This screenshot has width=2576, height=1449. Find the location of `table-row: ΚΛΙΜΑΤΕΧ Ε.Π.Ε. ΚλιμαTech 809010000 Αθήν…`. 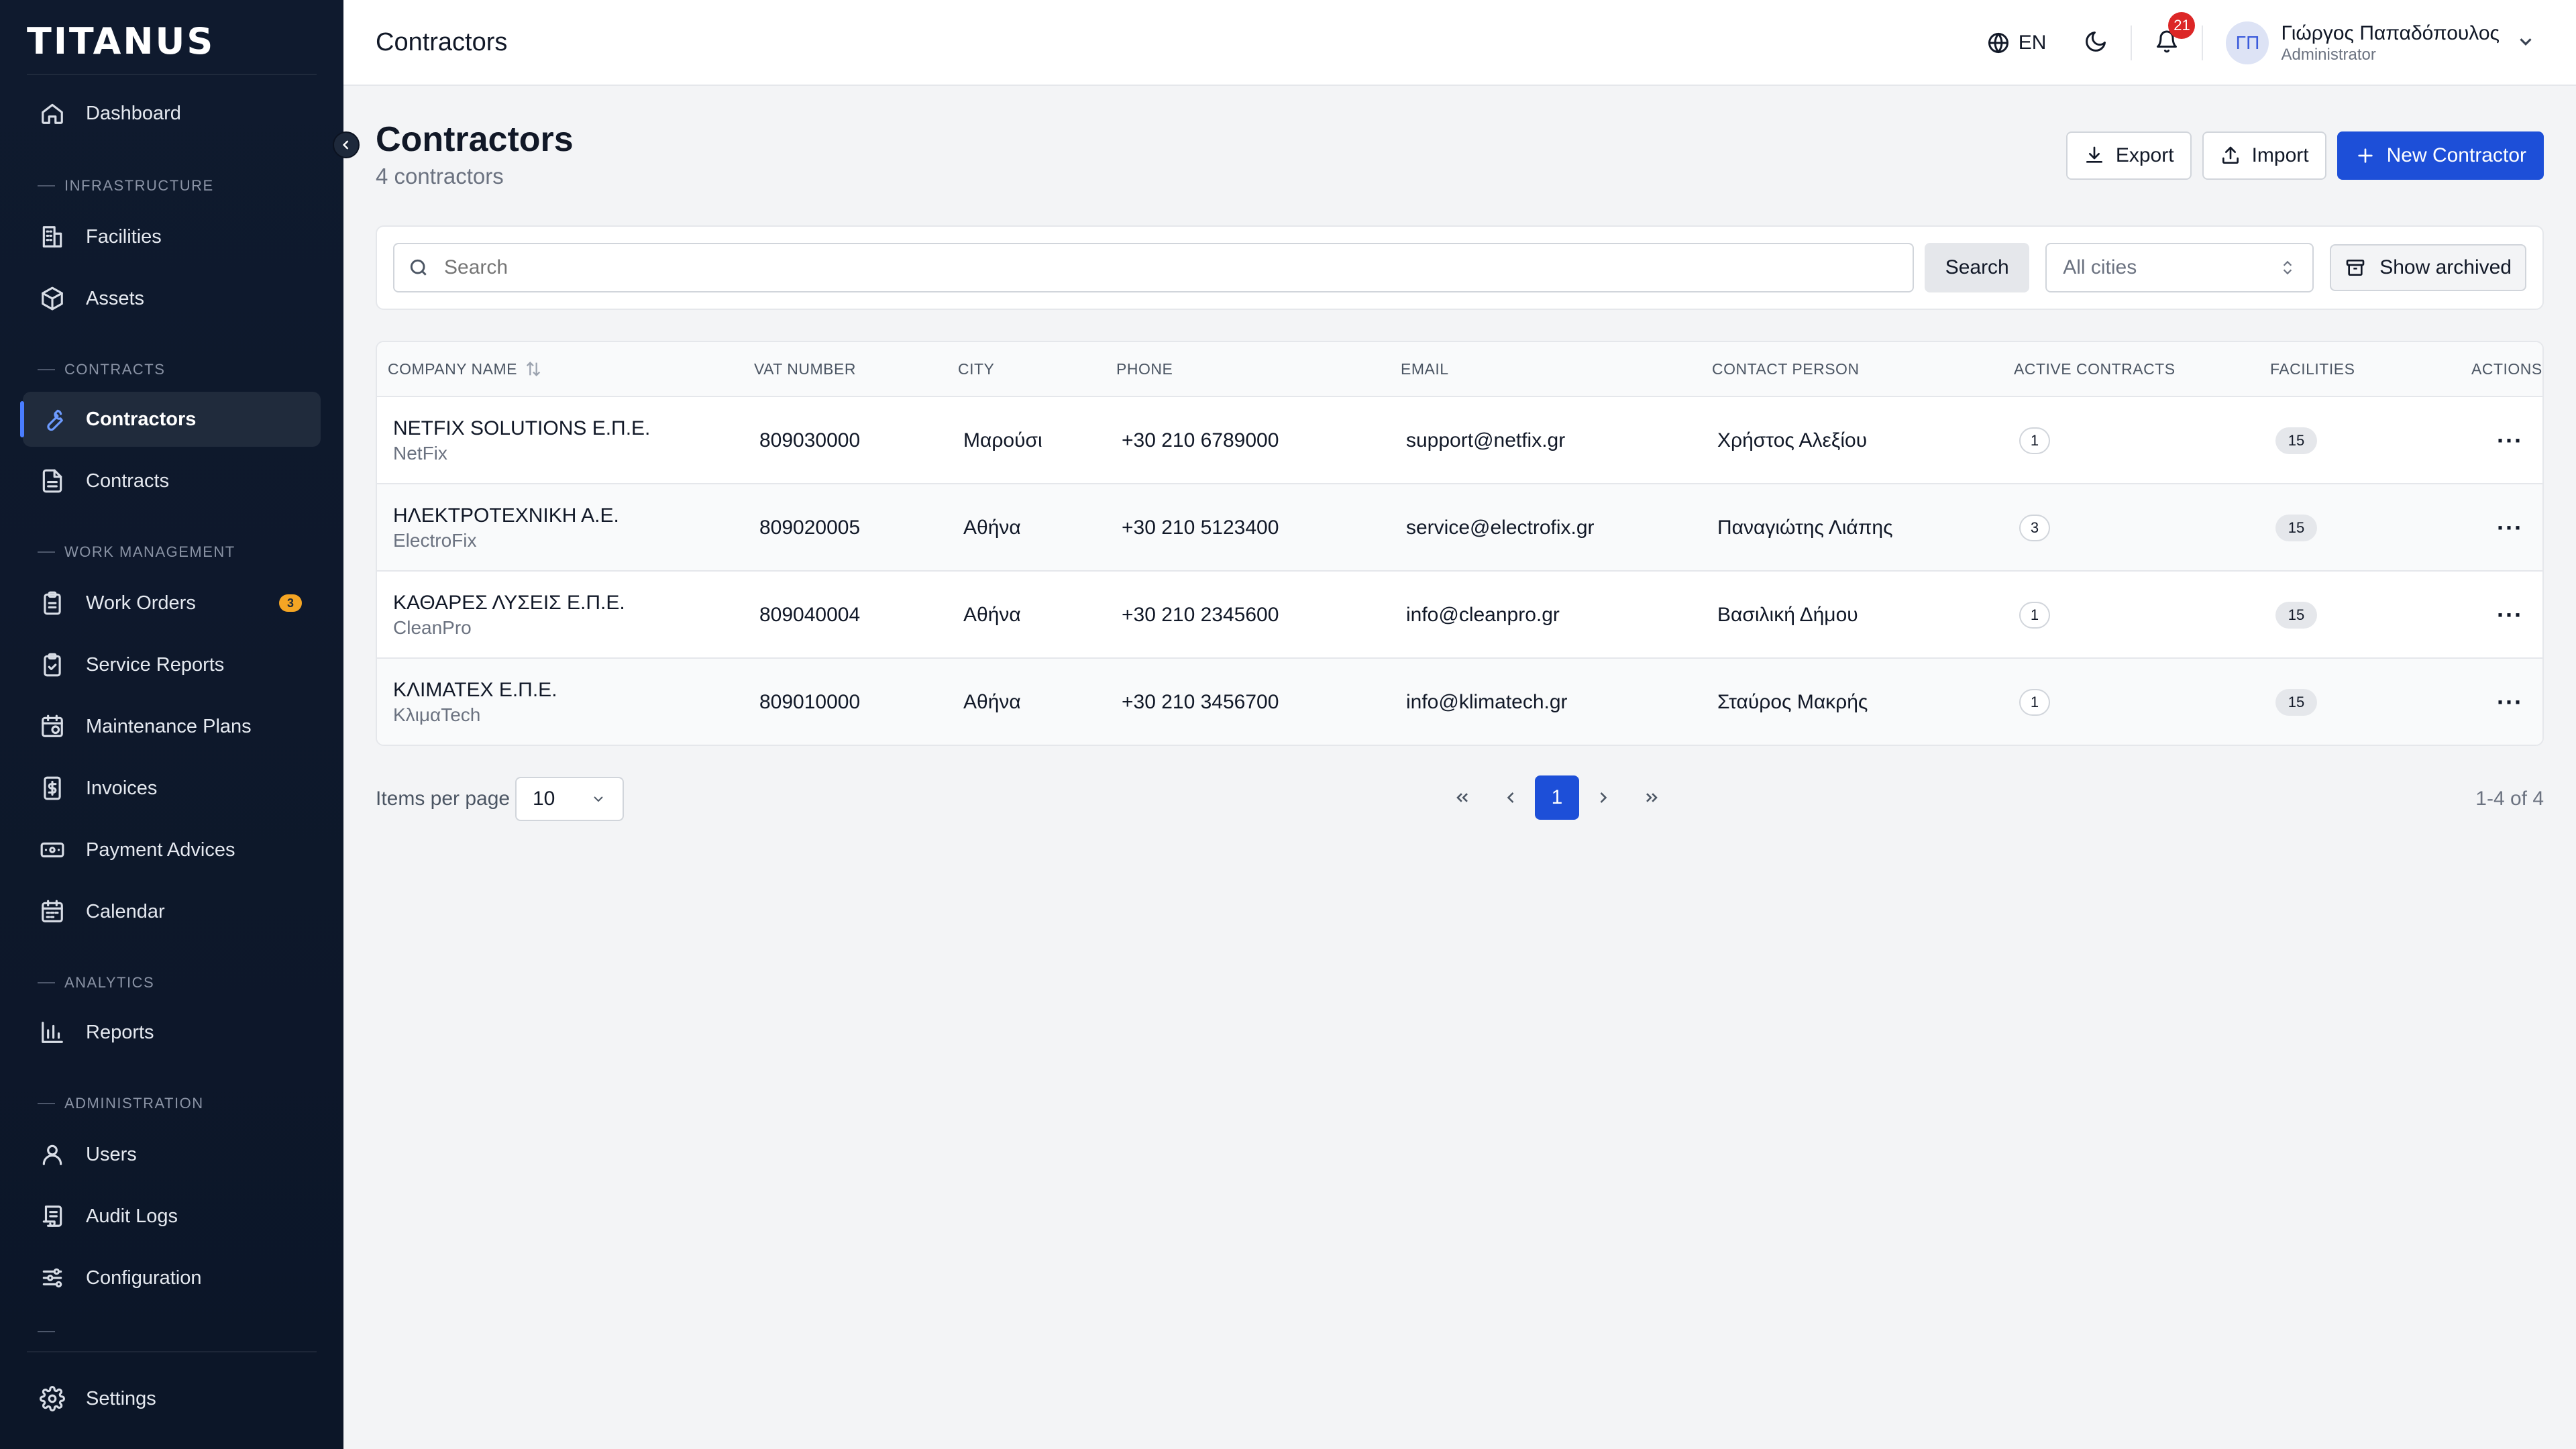

table-row: ΚΛΙΜΑΤΕΧ Ε.Π.Ε. ΚλιμαTech 809010000 Αθήν… is located at coordinates (1459, 702).